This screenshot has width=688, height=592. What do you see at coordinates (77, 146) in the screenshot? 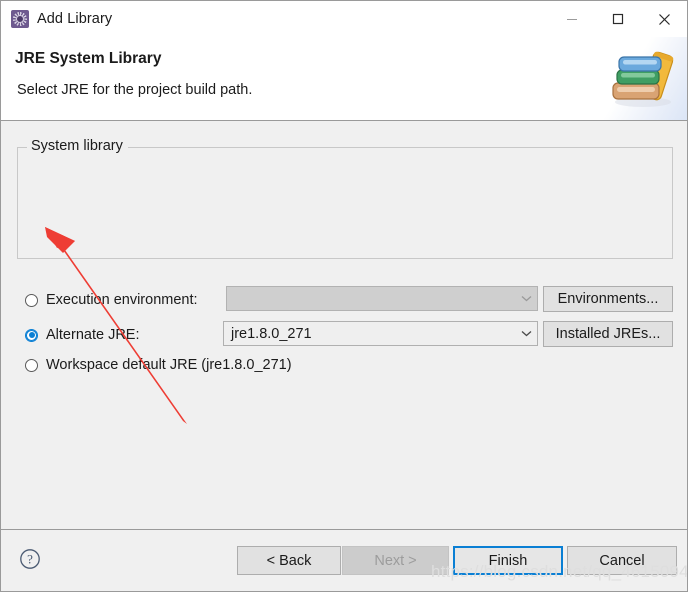
I see `system-library-legend: System library` at bounding box center [77, 146].